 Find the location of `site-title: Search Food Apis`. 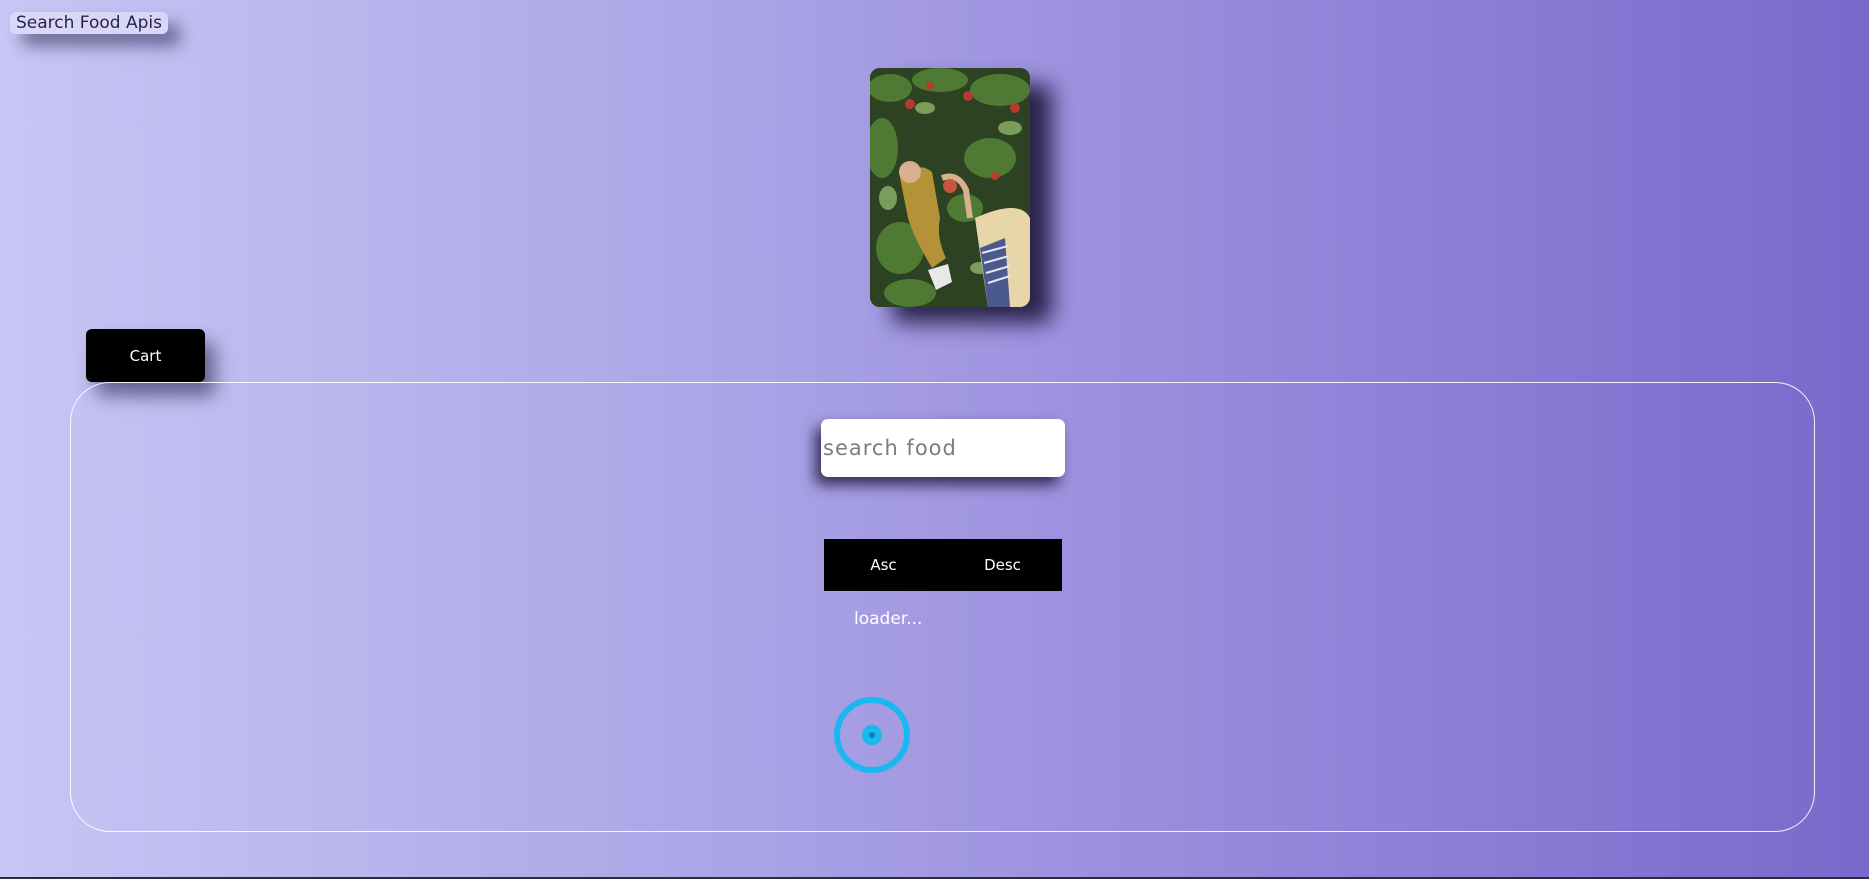

site-title: Search Food Apis is located at coordinates (89, 23).